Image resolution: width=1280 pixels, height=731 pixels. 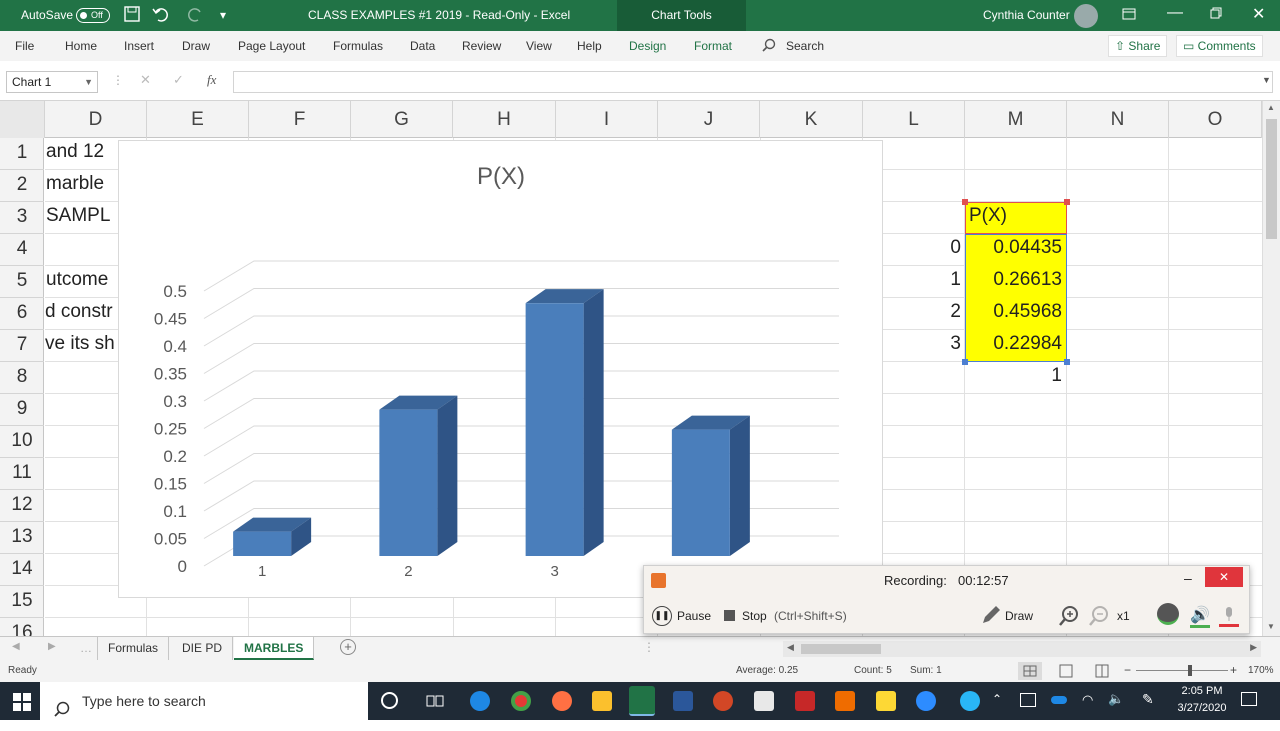 I want to click on draw-button: Draw, so click(x=1019, y=616).